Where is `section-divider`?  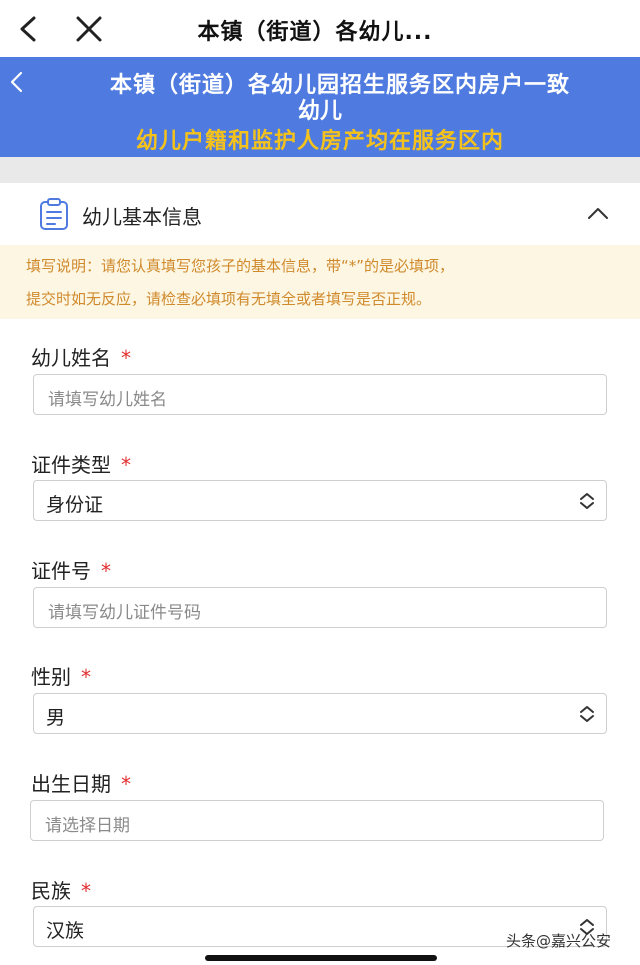 section-divider is located at coordinates (320, 170).